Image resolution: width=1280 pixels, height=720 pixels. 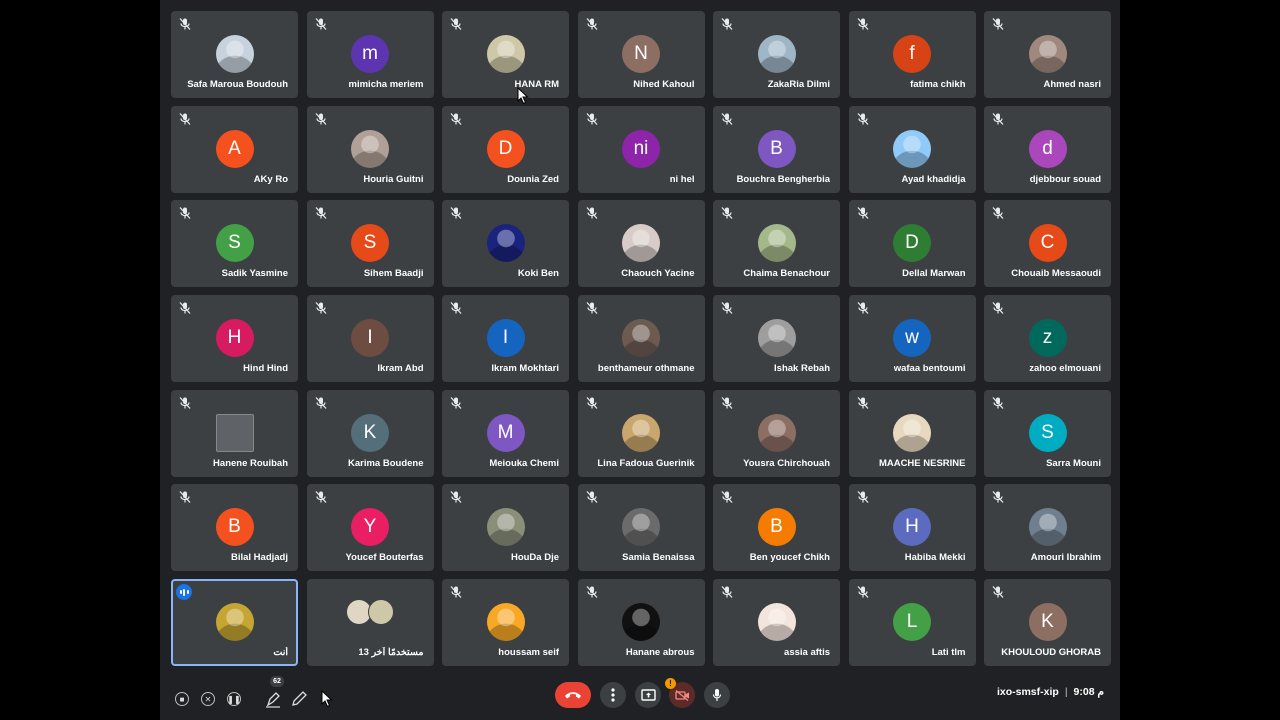 I want to click on participant-tile: ZakaRia Dilmi, so click(x=776, y=54).